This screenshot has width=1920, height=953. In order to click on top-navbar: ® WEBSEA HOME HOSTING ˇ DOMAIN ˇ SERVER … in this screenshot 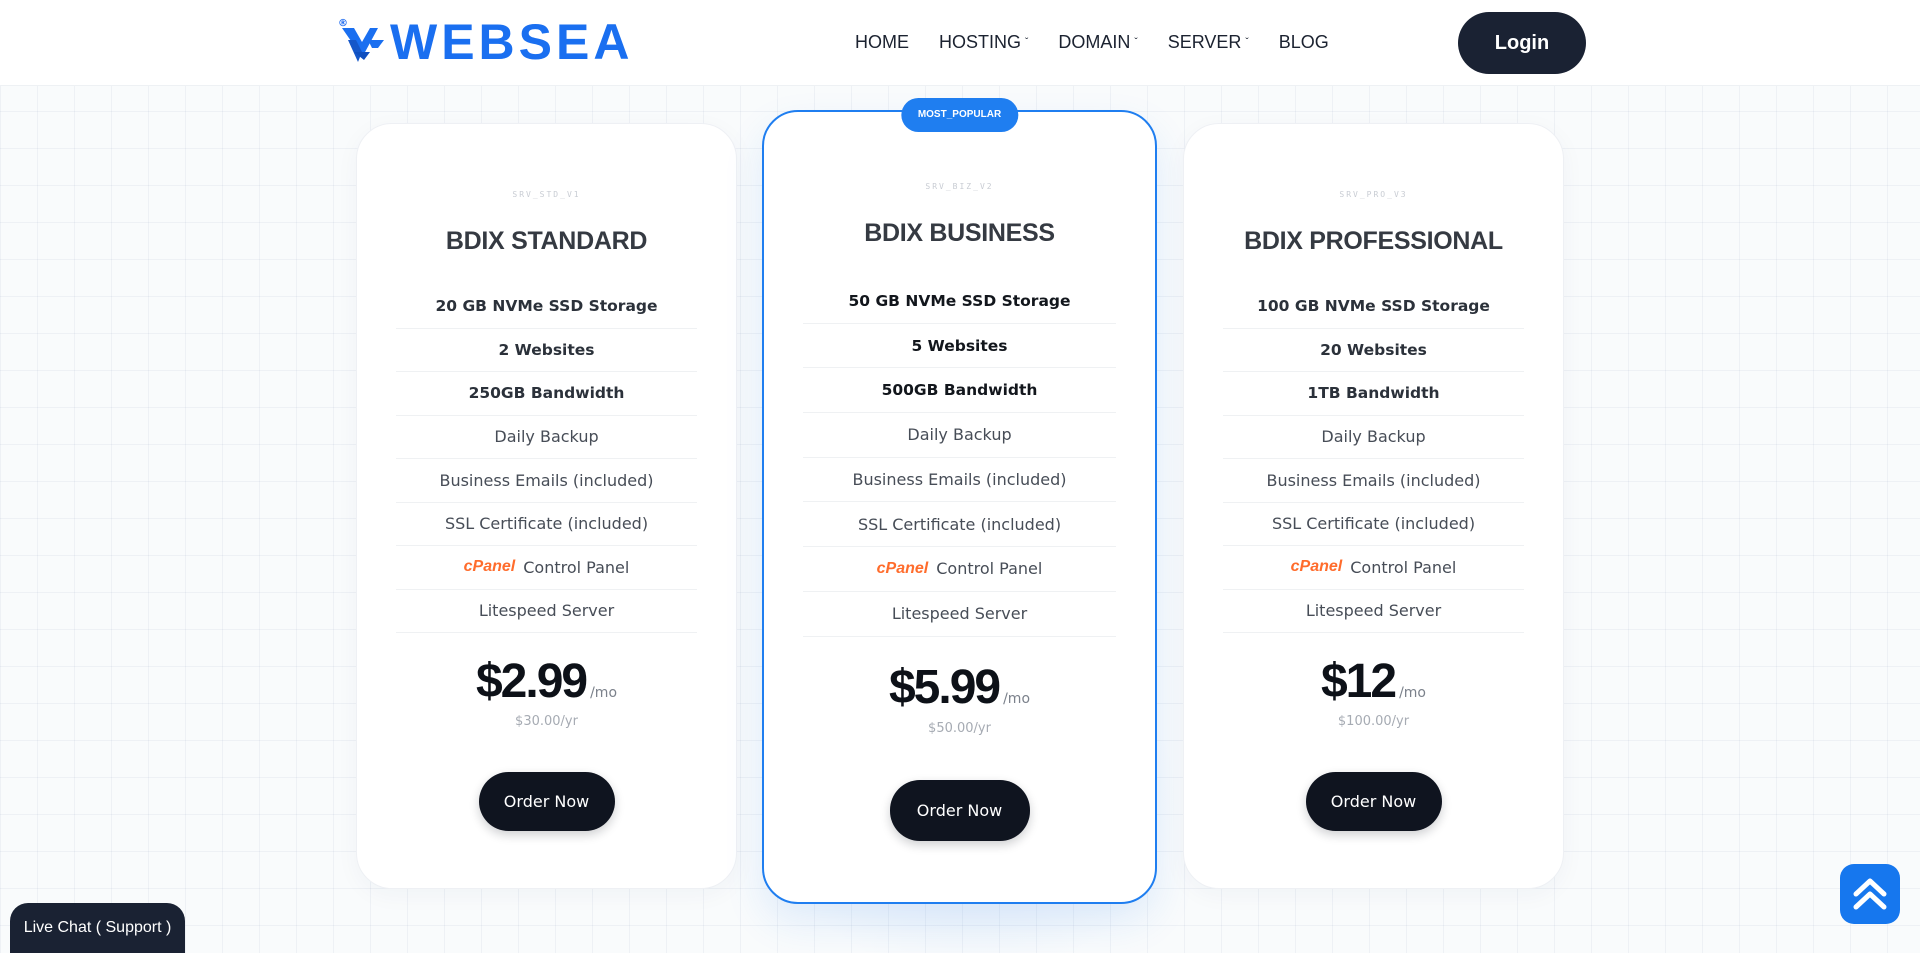, I will do `click(960, 43)`.